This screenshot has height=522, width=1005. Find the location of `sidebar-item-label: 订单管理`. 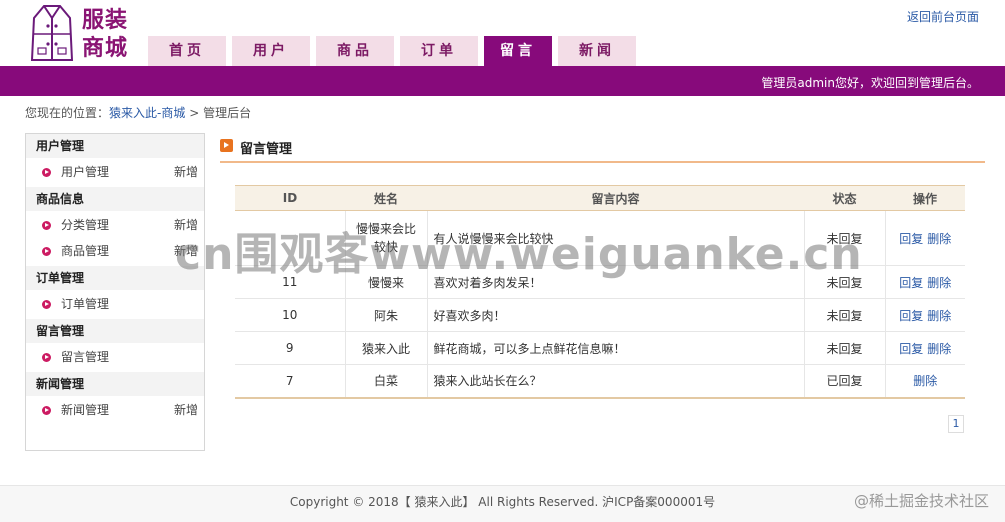

sidebar-item-label: 订单管理 is located at coordinates (85, 304).